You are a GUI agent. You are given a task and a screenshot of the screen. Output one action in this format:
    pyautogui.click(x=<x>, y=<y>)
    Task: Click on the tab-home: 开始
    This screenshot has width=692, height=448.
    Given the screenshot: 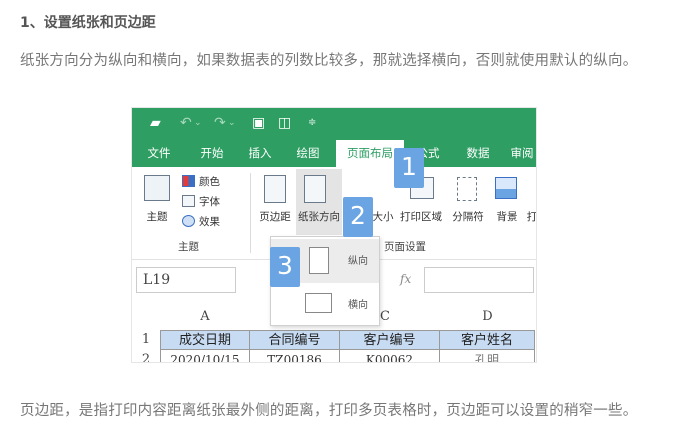 What is the action you would take?
    pyautogui.click(x=212, y=153)
    